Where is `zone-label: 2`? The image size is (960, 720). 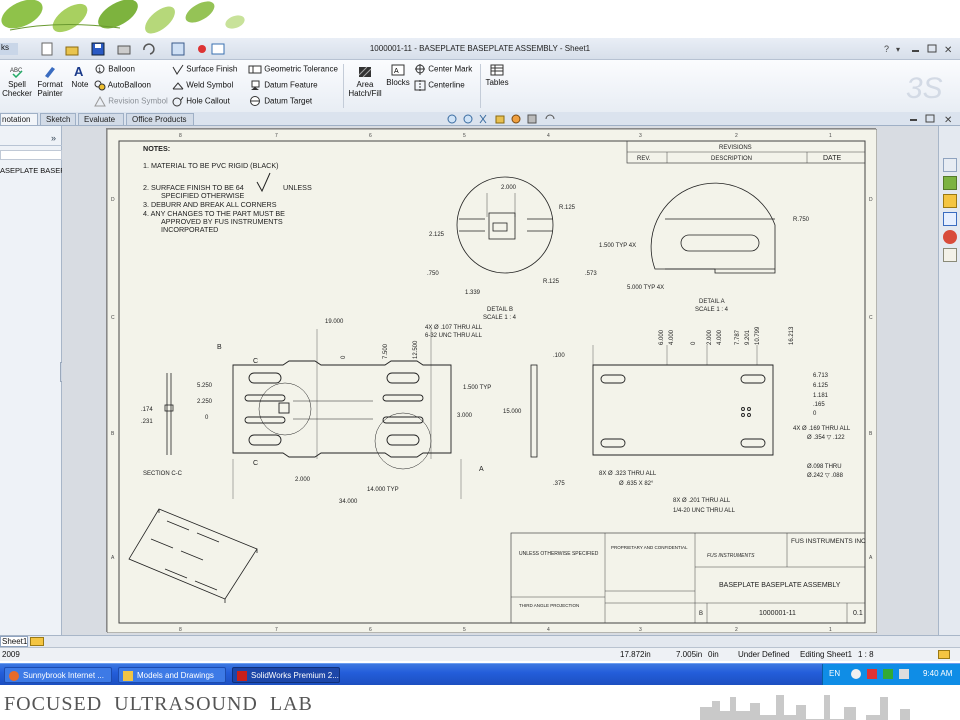 zone-label: 2 is located at coordinates (736, 136).